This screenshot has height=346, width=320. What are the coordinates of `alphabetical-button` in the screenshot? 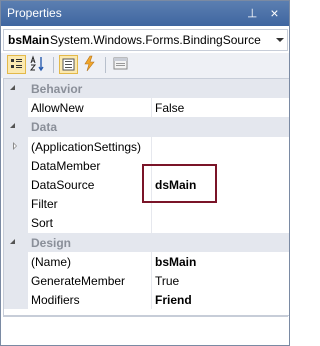 It's located at (38, 64).